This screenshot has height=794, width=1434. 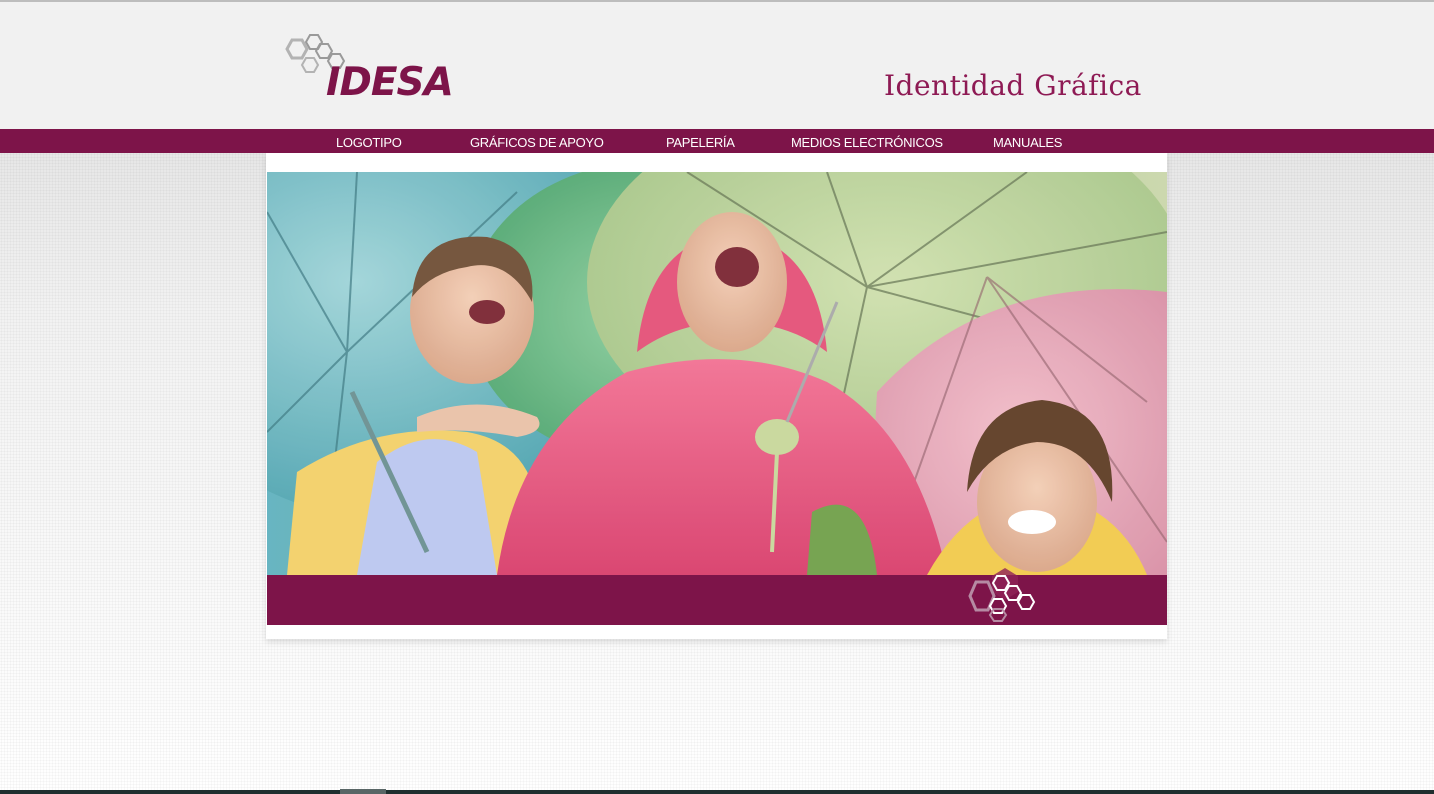 What do you see at coordinates (1002, 595) in the screenshot?
I see `hexagon-logo-icon` at bounding box center [1002, 595].